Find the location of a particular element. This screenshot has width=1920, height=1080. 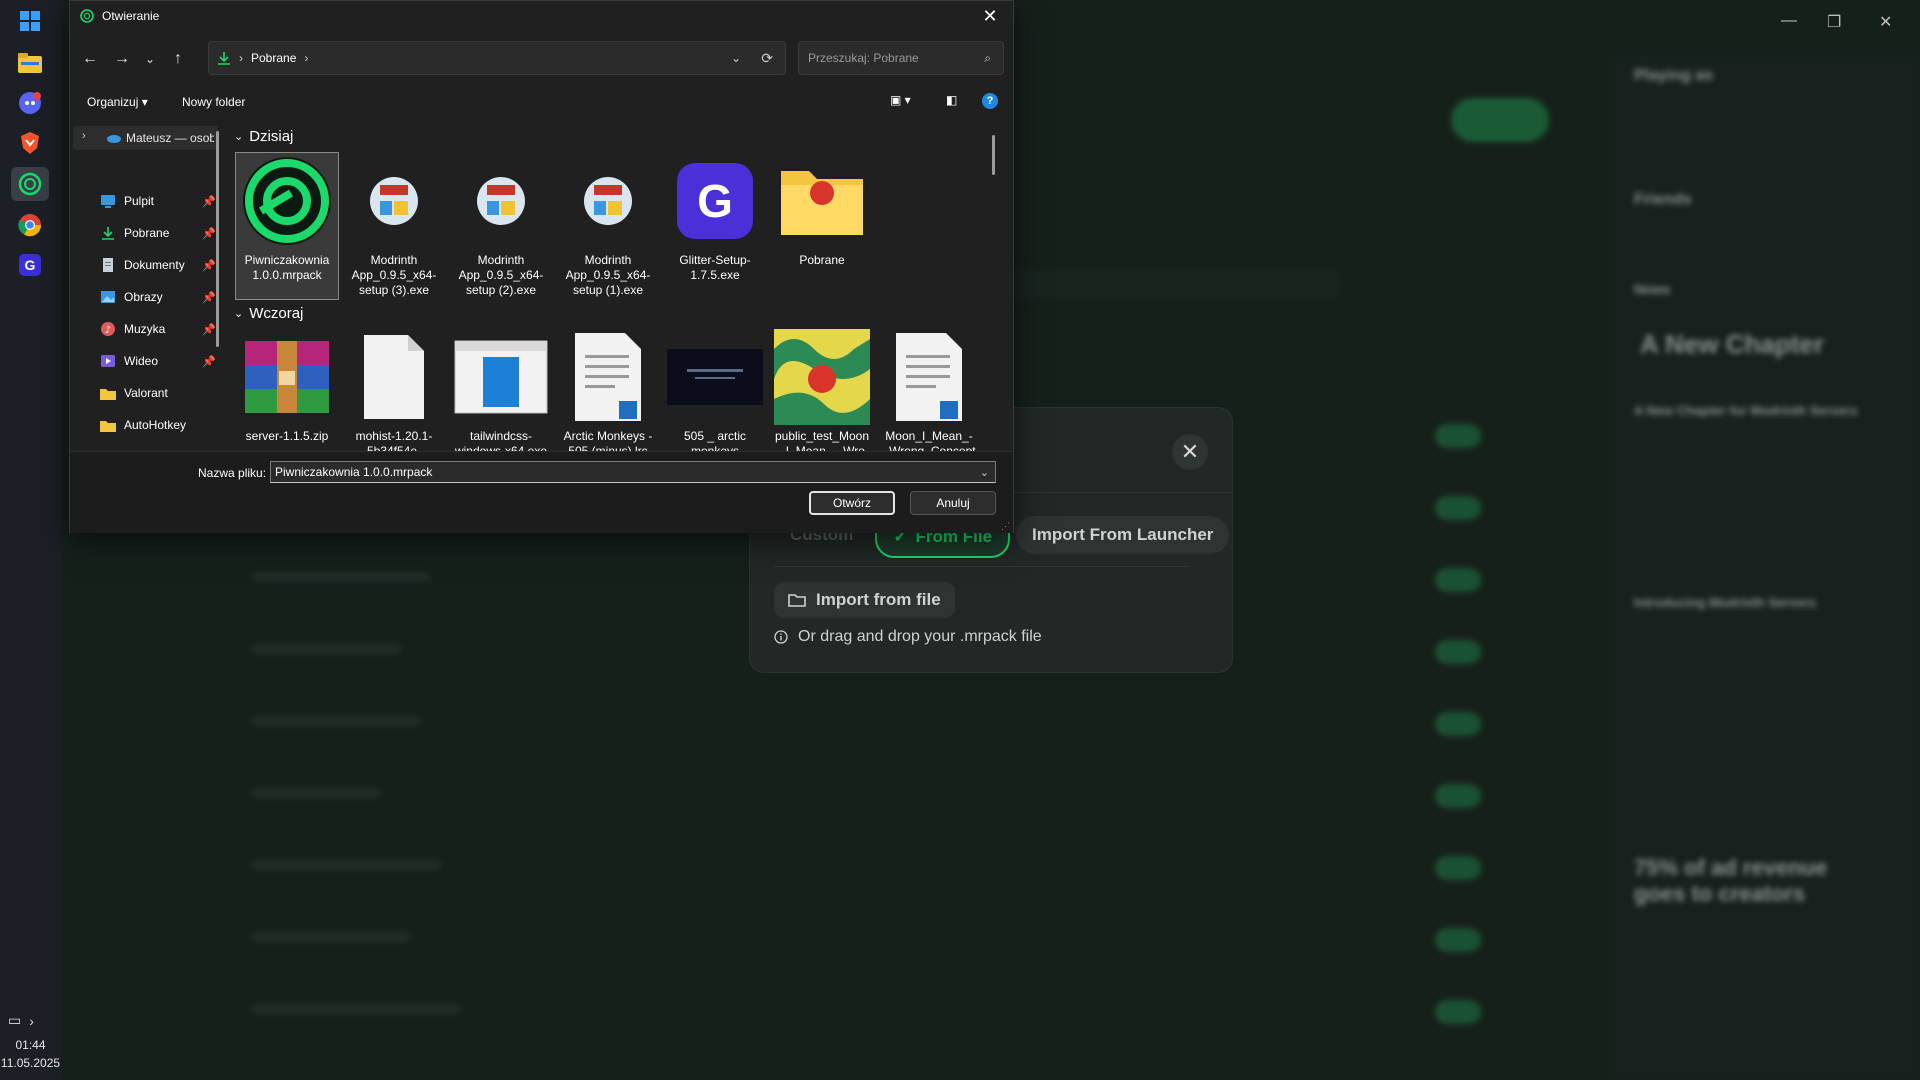

refresh-icon: ⟳ is located at coordinates (767, 58).